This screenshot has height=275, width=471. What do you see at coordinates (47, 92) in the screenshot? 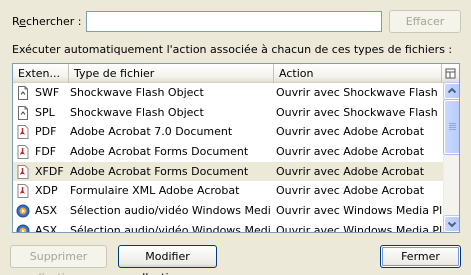
I see `cell-extension: SWF` at bounding box center [47, 92].